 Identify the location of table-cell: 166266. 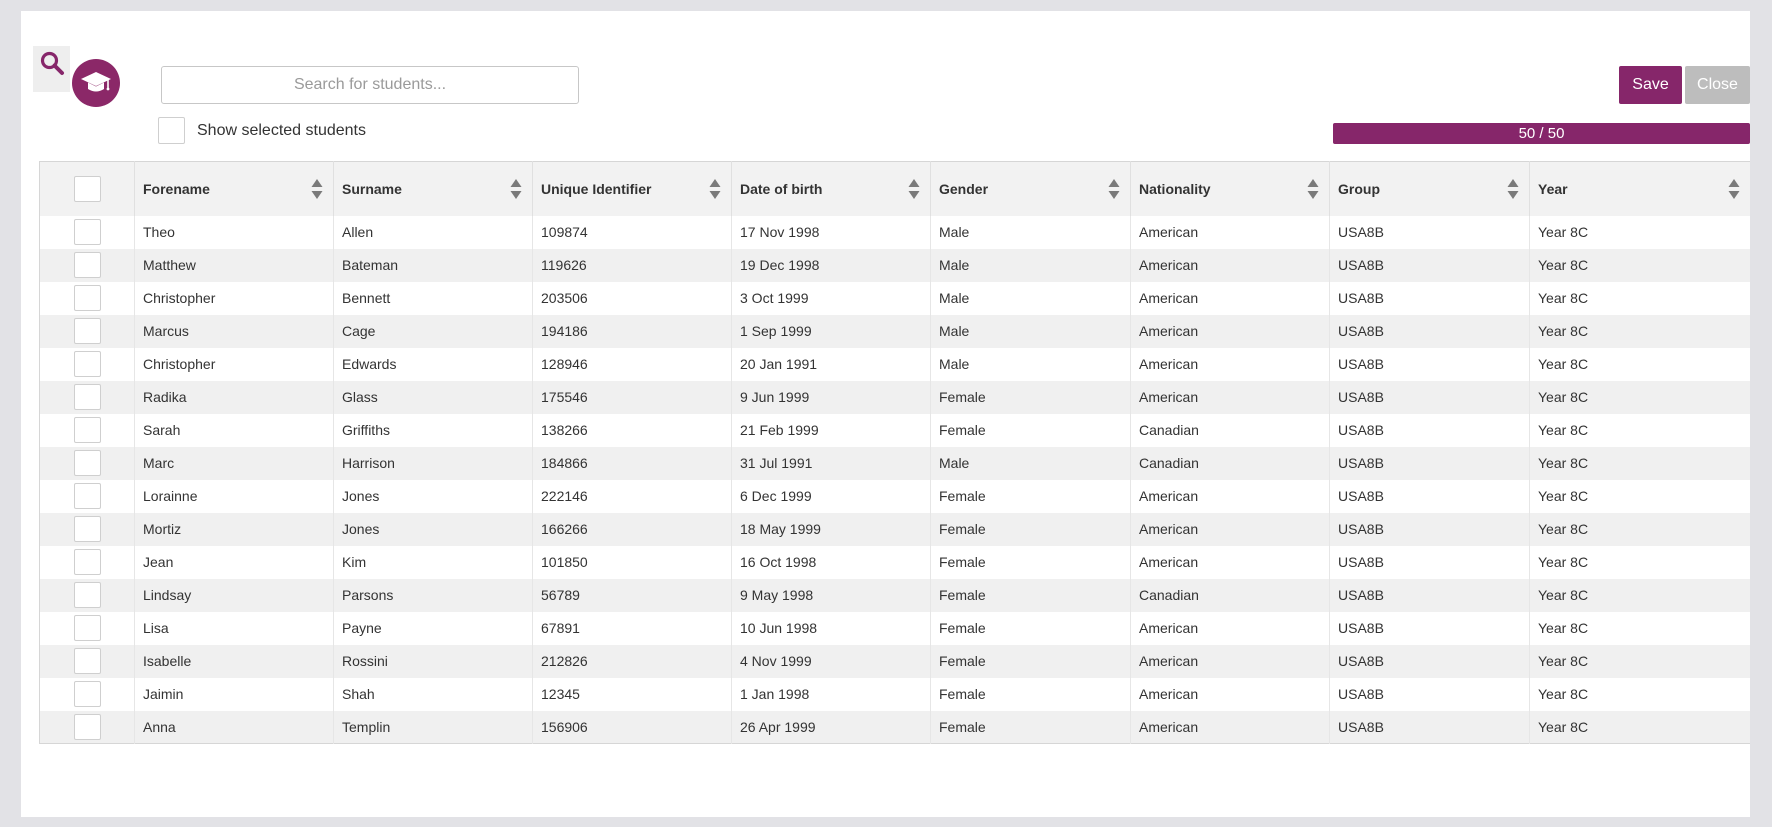
(632, 529).